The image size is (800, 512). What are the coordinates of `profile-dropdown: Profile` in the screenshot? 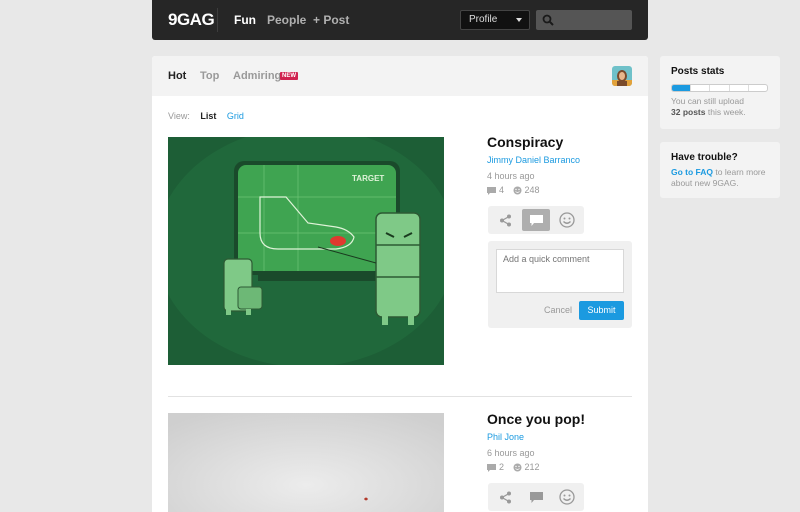 It's located at (495, 20).